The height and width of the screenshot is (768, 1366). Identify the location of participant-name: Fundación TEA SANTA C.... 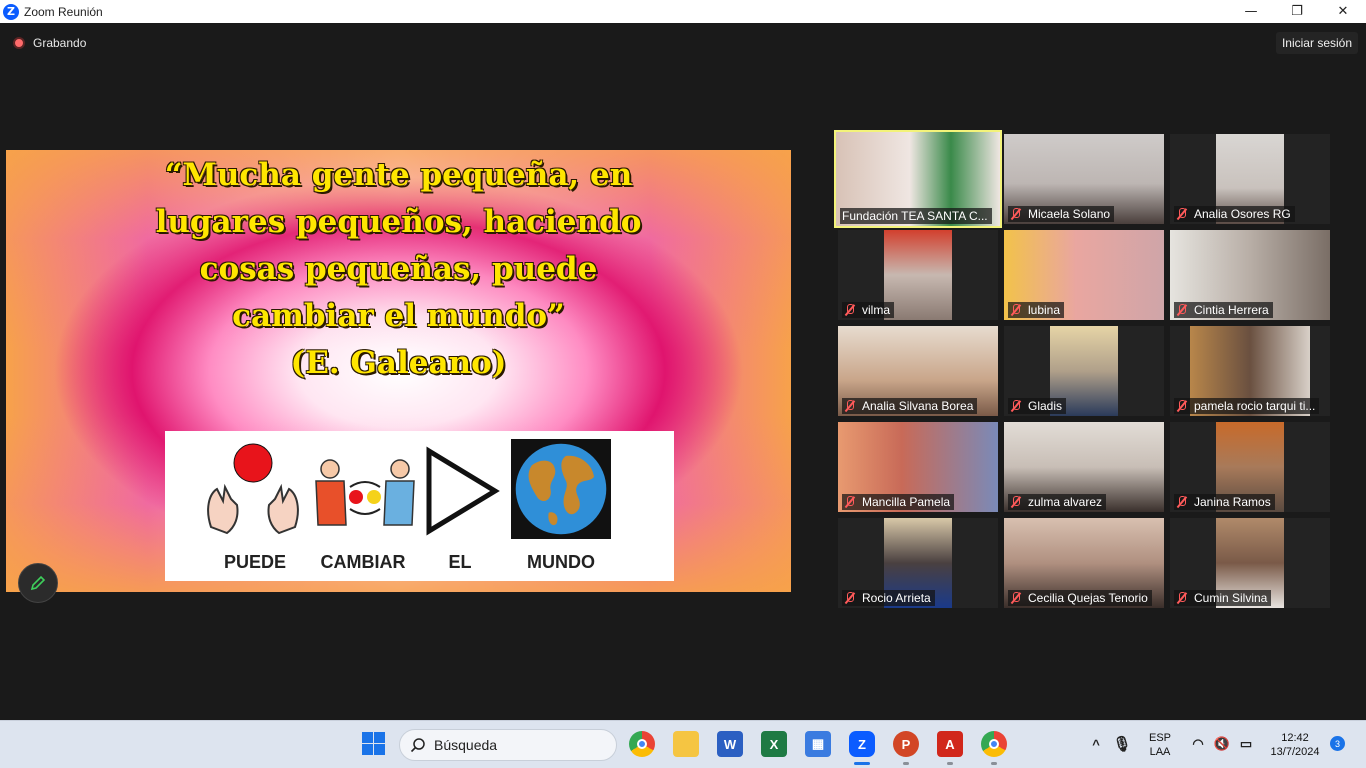
(916, 216).